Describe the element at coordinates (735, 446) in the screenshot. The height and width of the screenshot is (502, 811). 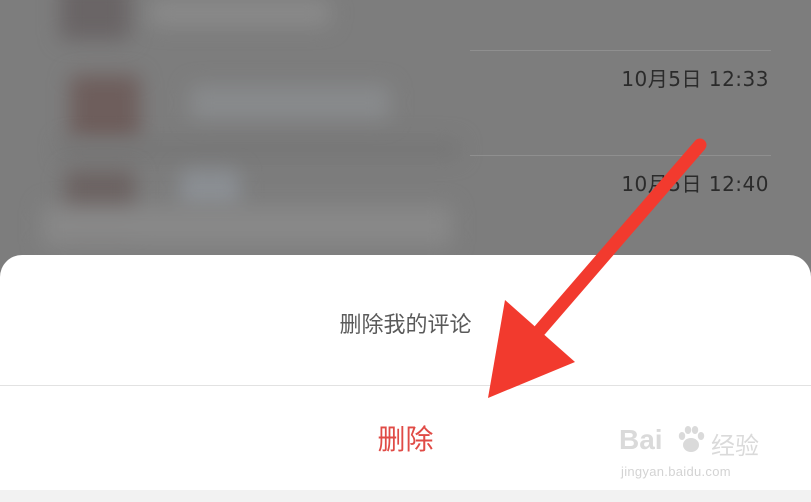
I see `watermark-brand-cn: 经验` at that location.